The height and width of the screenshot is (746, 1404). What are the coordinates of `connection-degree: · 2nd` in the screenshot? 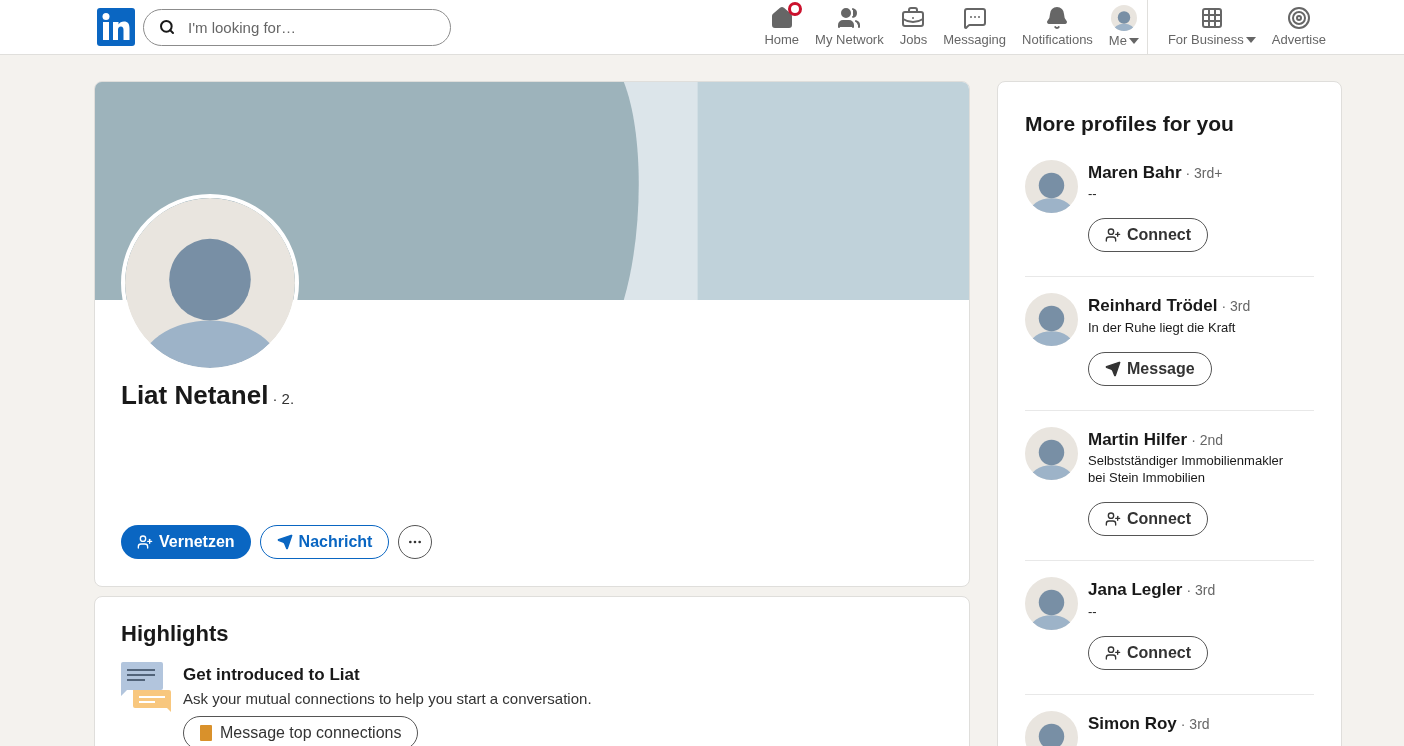 It's located at (1207, 440).